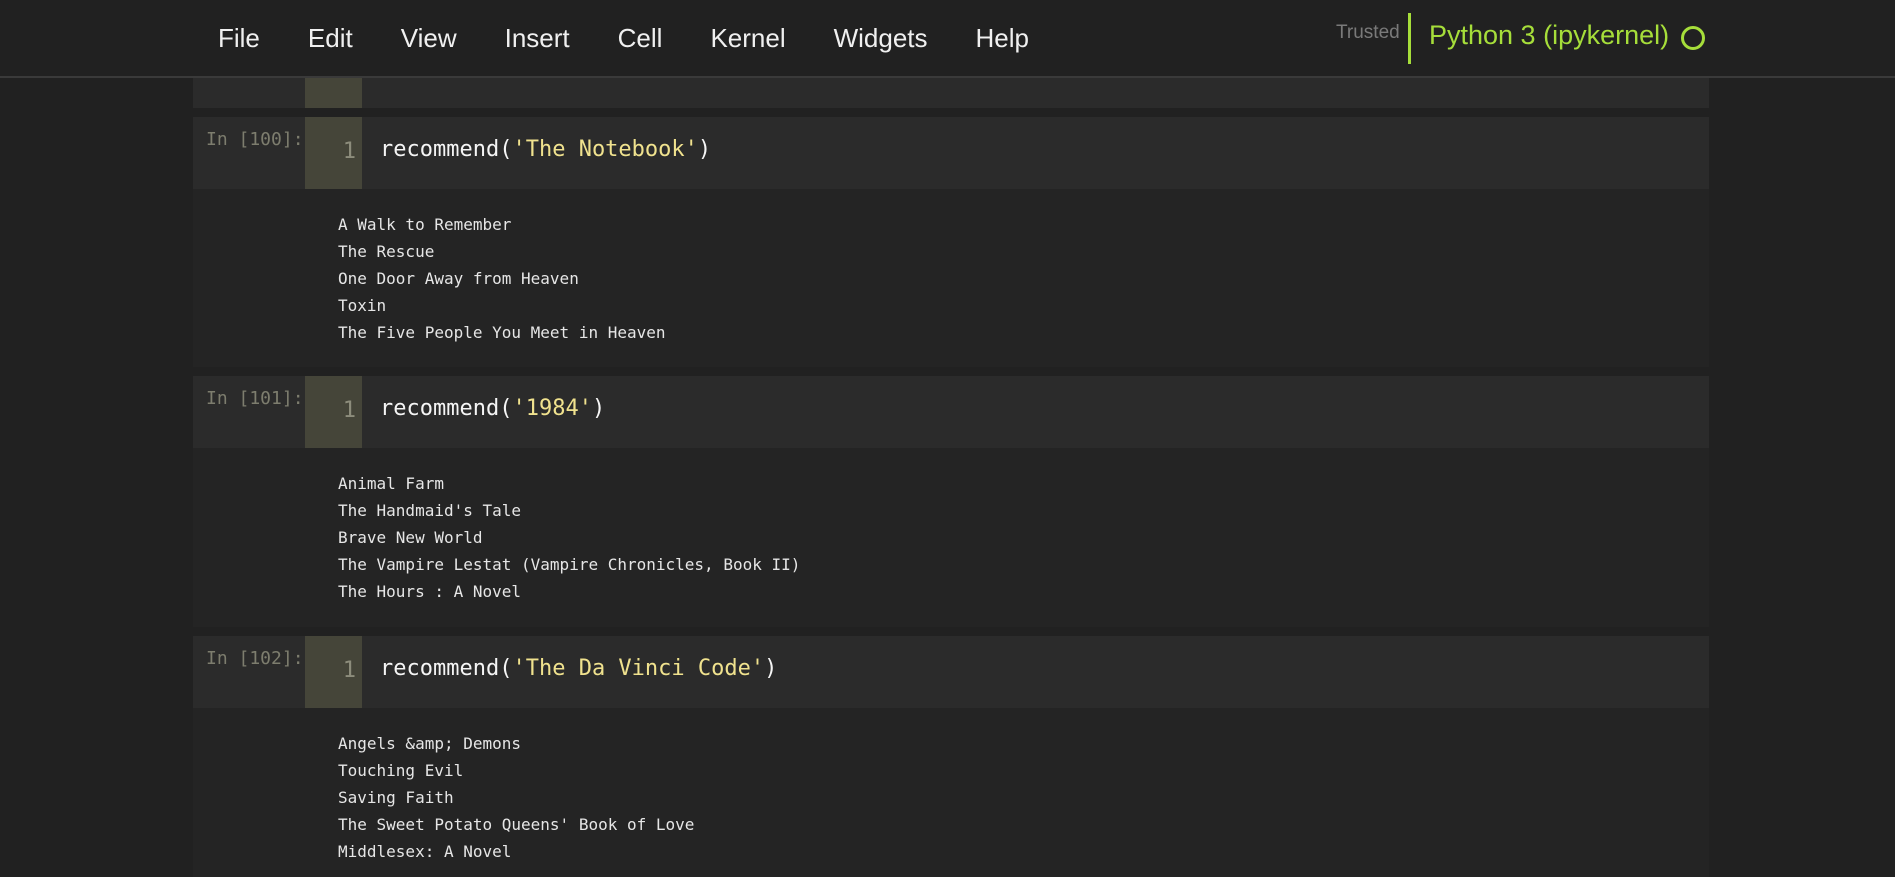 The width and height of the screenshot is (1895, 877). Describe the element at coordinates (255, 398) in the screenshot. I see `input-prompt: In [101]:` at that location.